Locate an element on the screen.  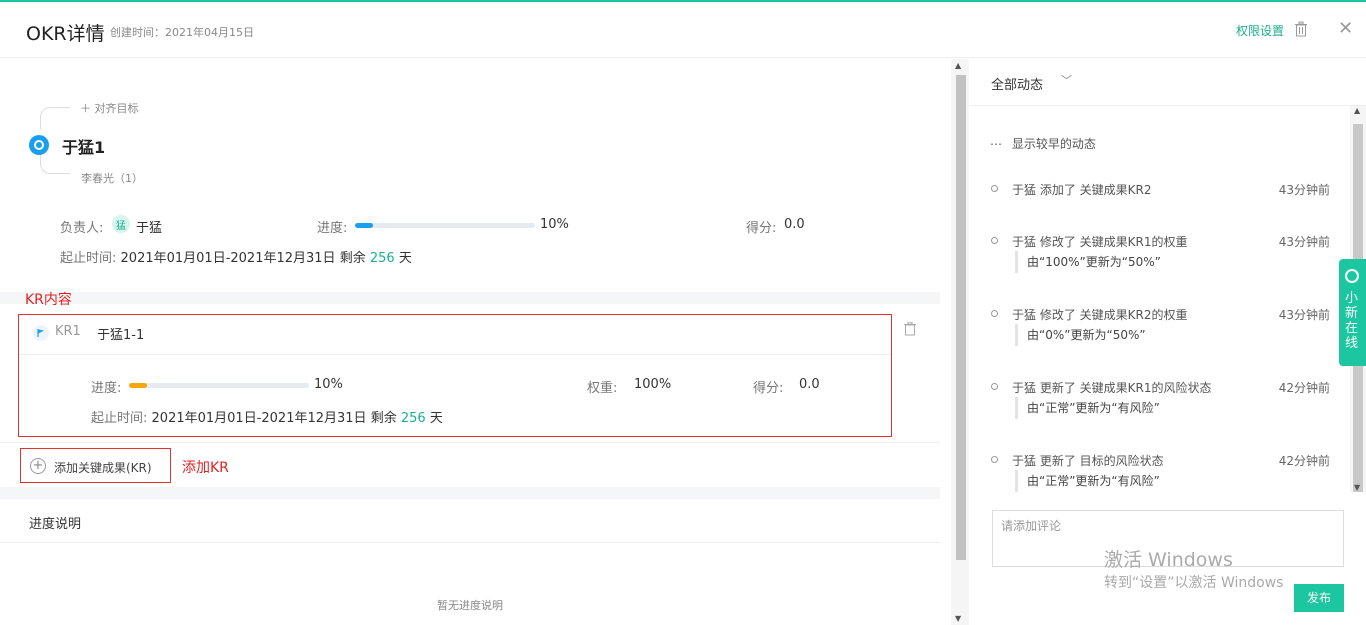
activity-detail: 由“0%”更新为“50%” is located at coordinates (1080, 335).